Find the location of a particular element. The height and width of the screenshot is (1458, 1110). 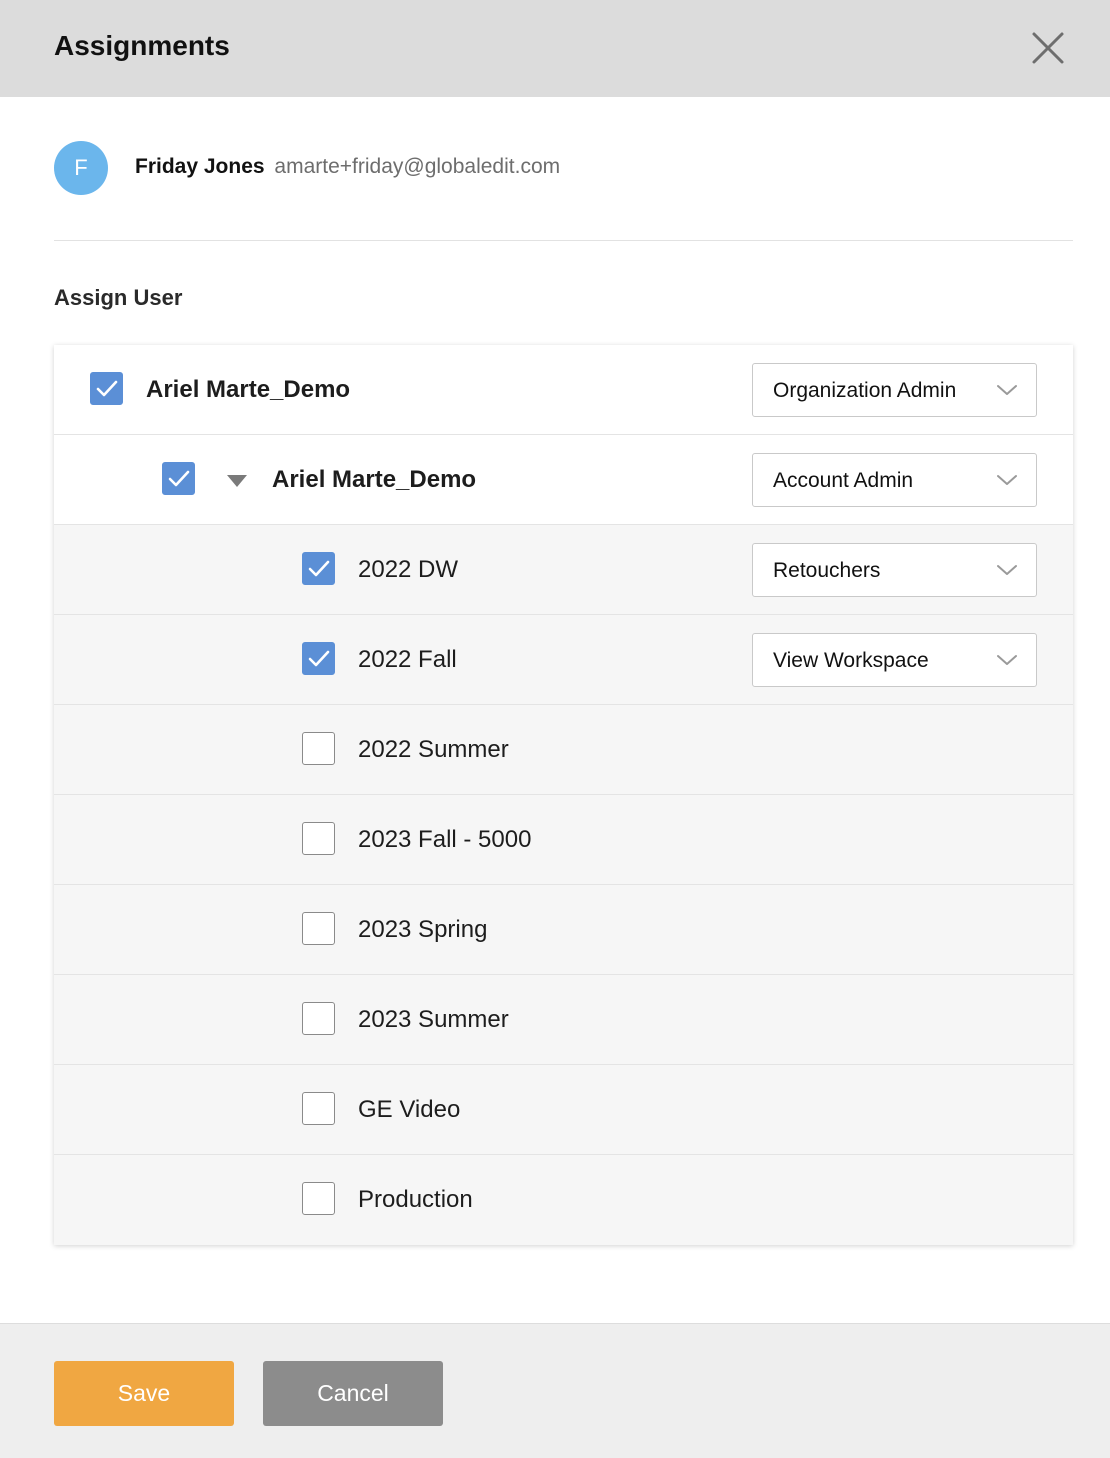

organization-role-select: Organization Admin is located at coordinates (894, 390).